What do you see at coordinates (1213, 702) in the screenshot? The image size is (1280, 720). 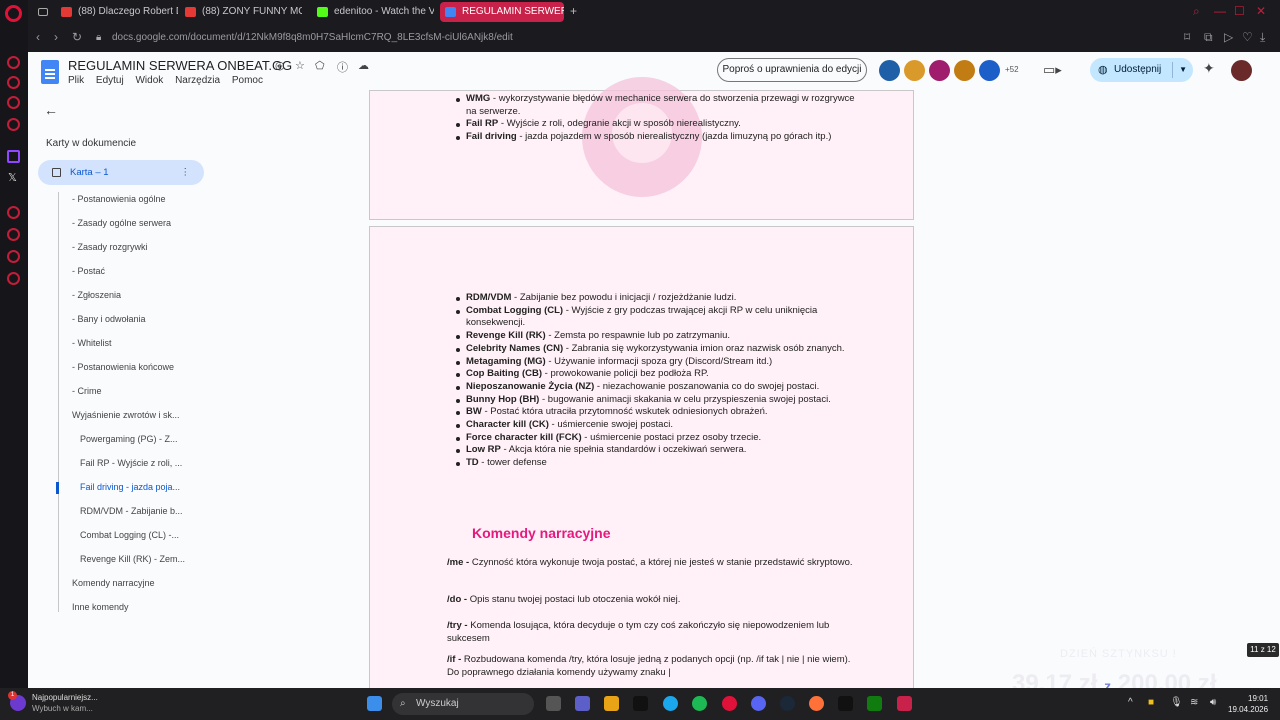 I see `volume-icon: 🔊︎` at bounding box center [1213, 702].